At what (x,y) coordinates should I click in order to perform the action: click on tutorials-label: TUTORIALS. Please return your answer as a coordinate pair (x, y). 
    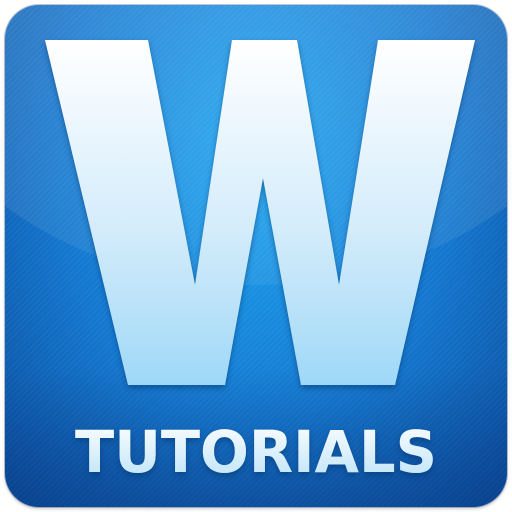
    Looking at the image, I should click on (256, 452).